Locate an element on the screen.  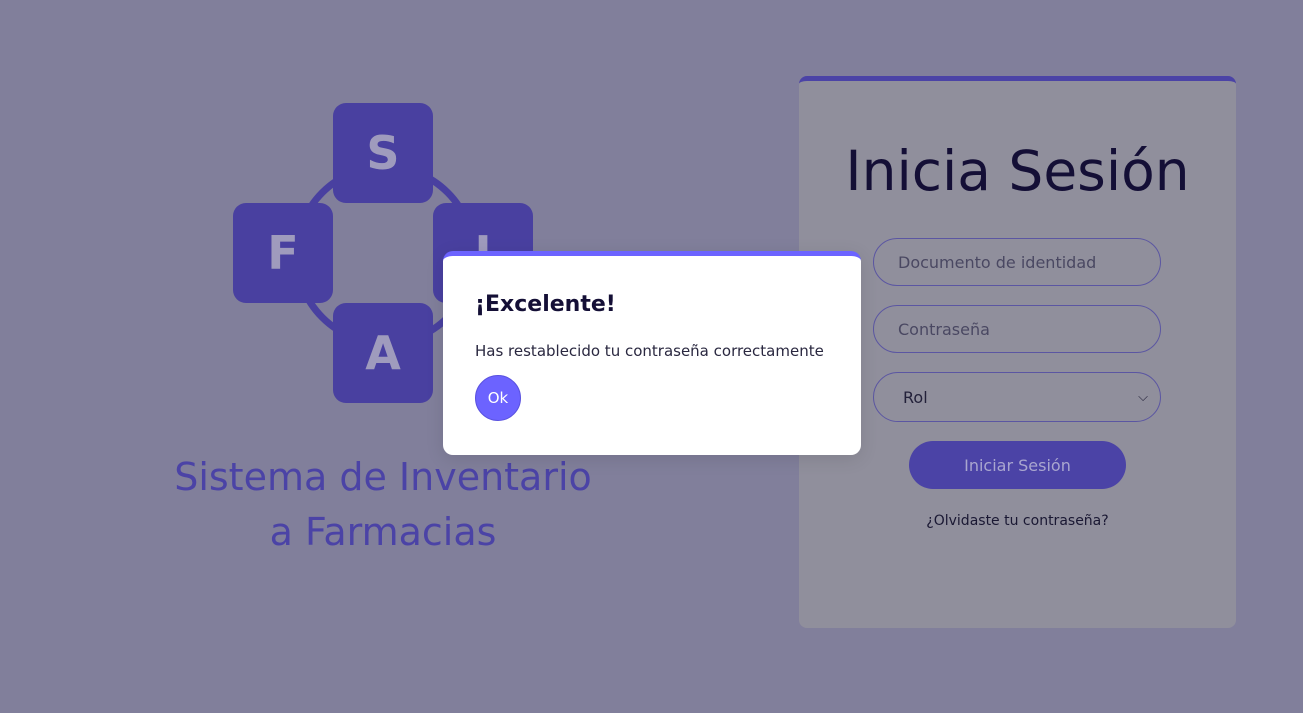
ok-button: Ok is located at coordinates (498, 398).